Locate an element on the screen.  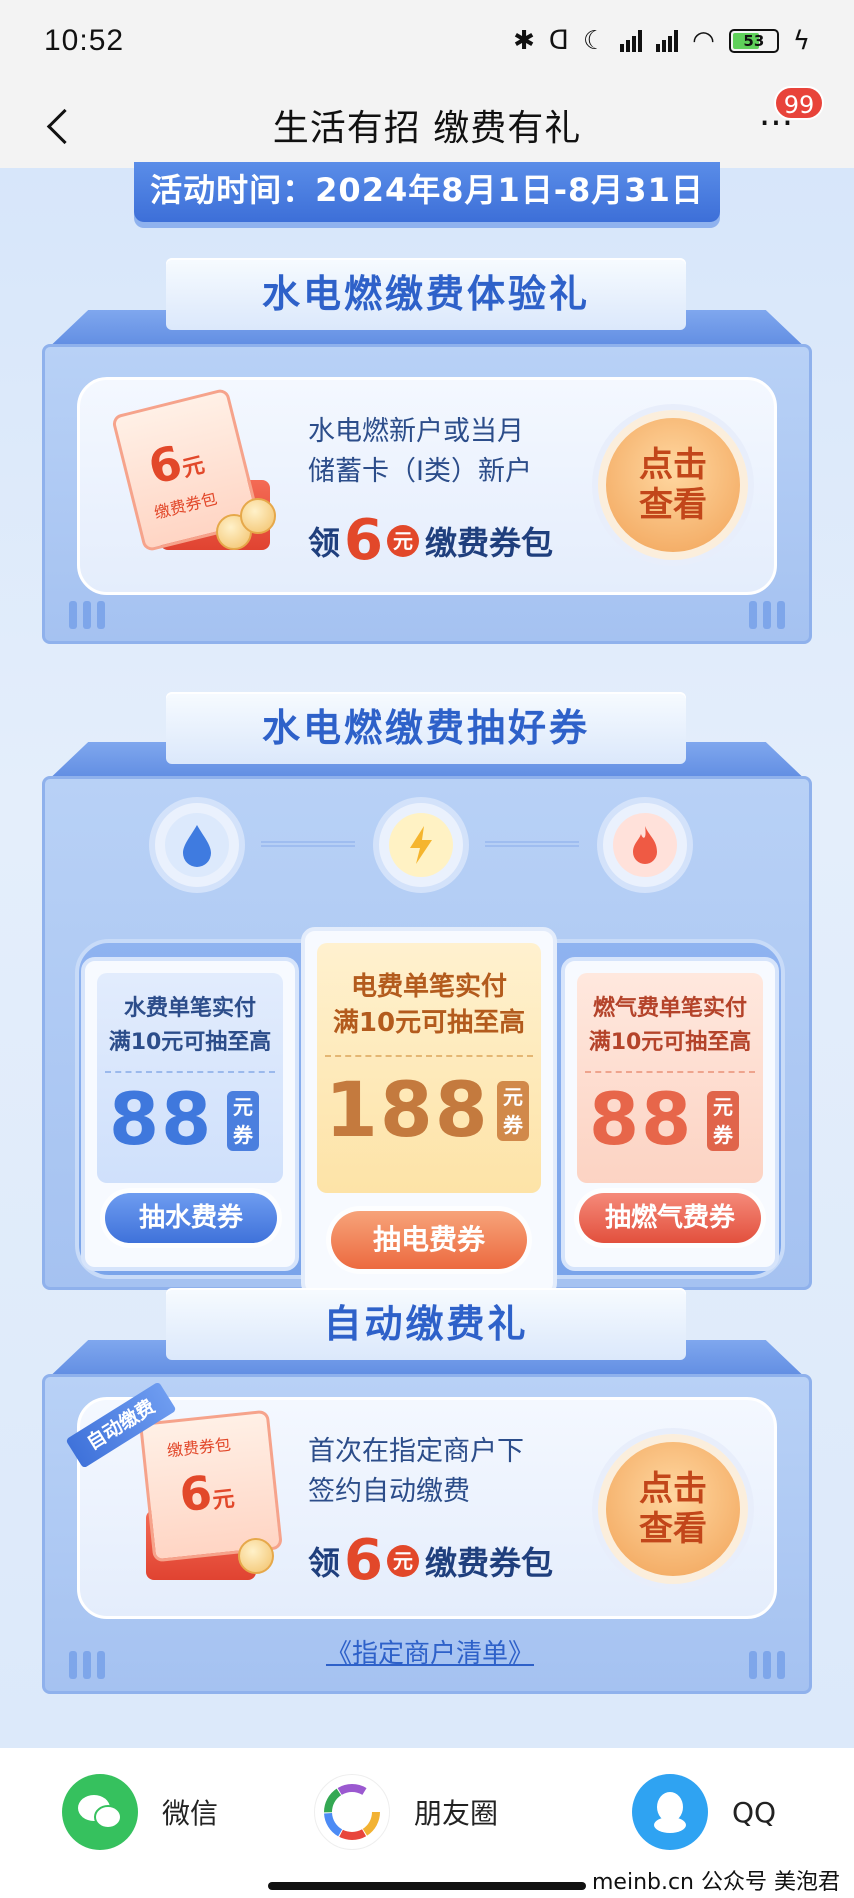
qq-label: QQ is located at coordinates (754, 1812).